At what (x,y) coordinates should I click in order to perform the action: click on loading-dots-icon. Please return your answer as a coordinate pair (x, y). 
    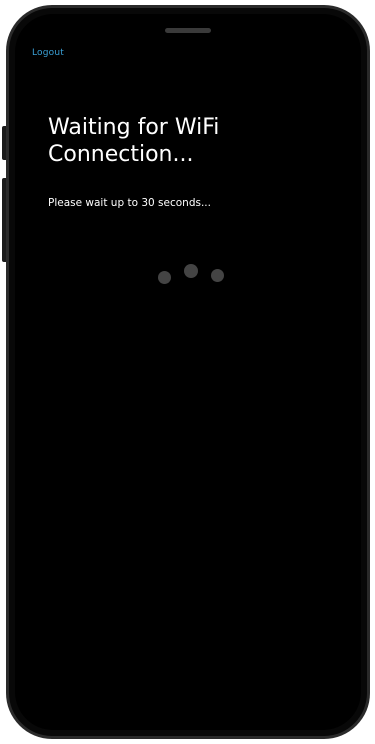
    Looking at the image, I should click on (198, 277).